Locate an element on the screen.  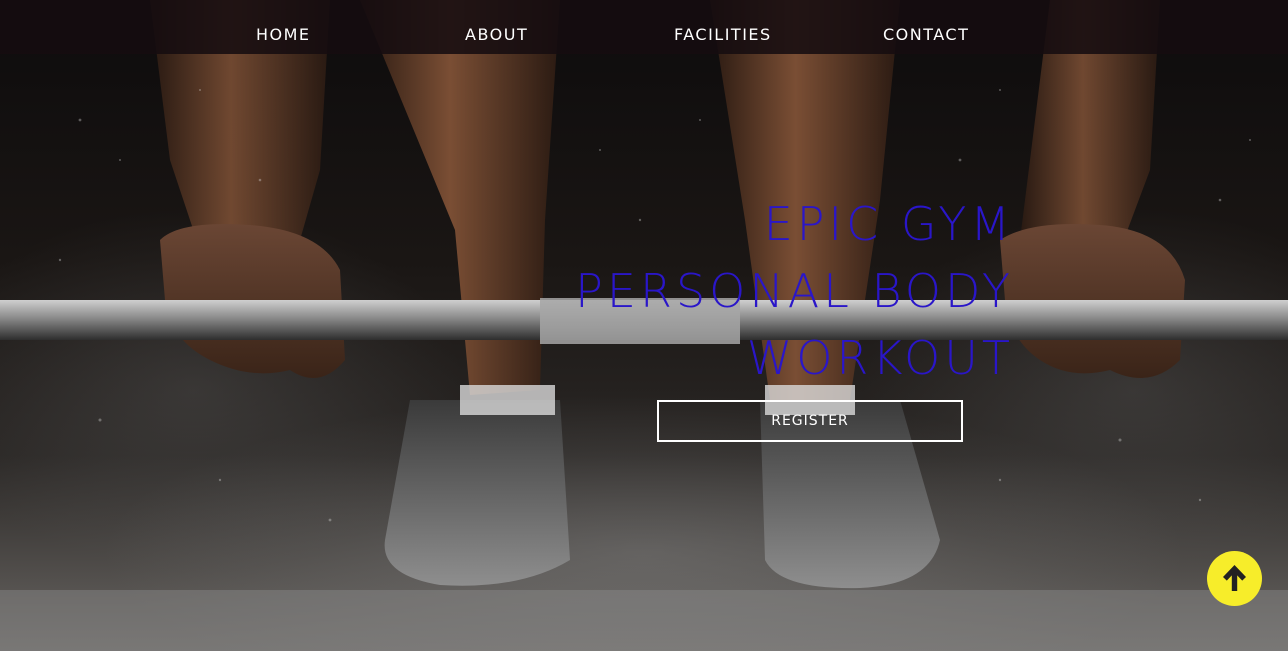
hero-title-line-2: PERSONAL BODY is located at coordinates (794, 291).